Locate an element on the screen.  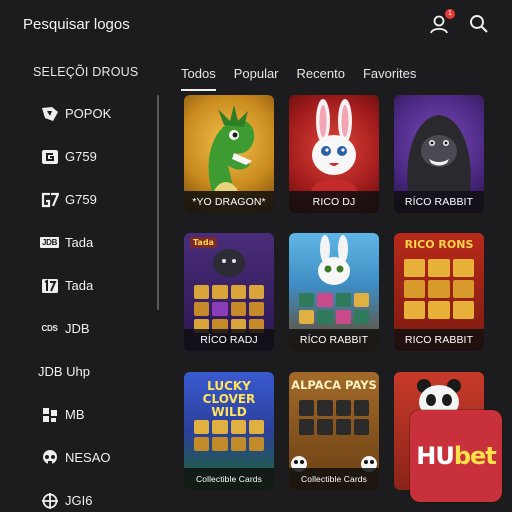
g7-logo-icon is located at coordinates (49, 199).